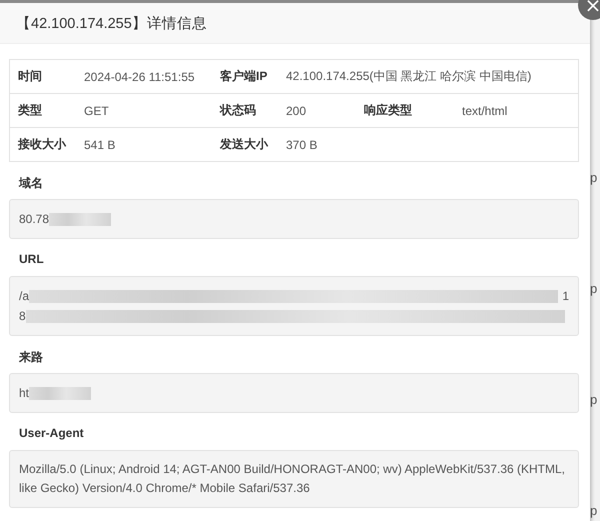  What do you see at coordinates (428, 145) in the screenshot?
I see `table-value: 370 B` at bounding box center [428, 145].